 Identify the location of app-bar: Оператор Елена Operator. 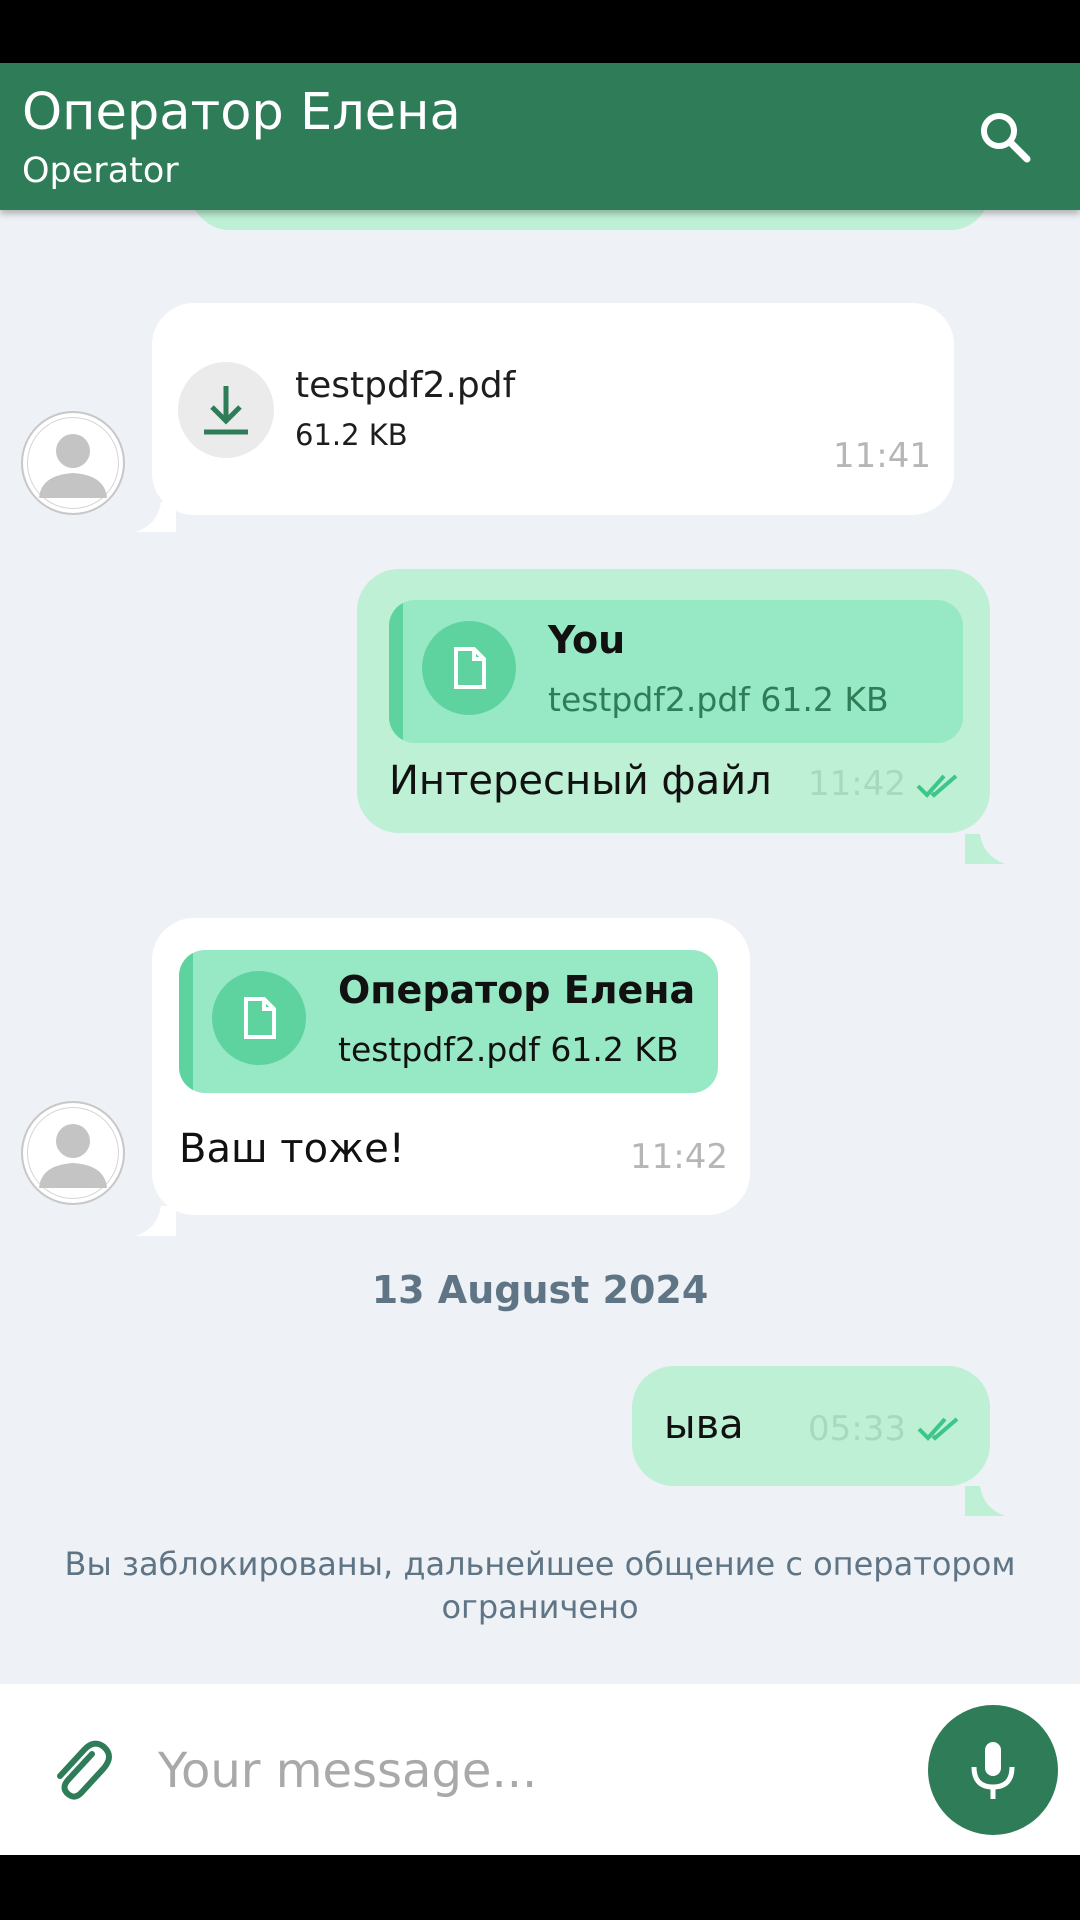
(540, 136).